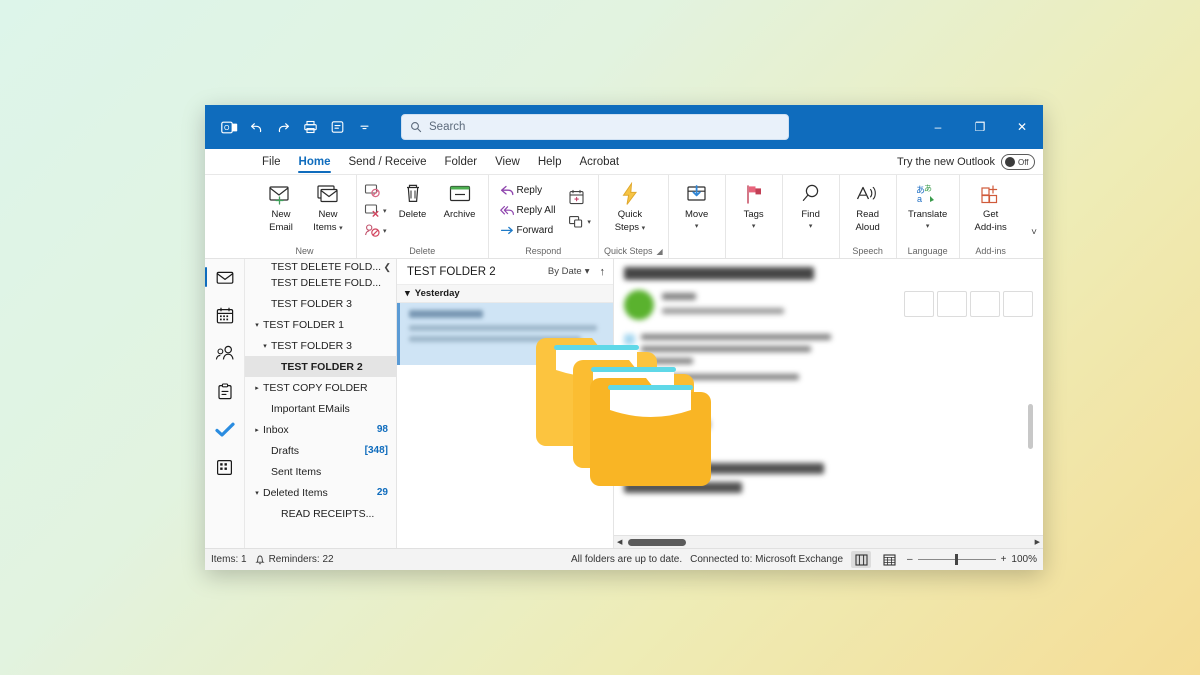 The width and height of the screenshot is (1200, 675). I want to click on new-items-button: New Items ▾, so click(328, 207).